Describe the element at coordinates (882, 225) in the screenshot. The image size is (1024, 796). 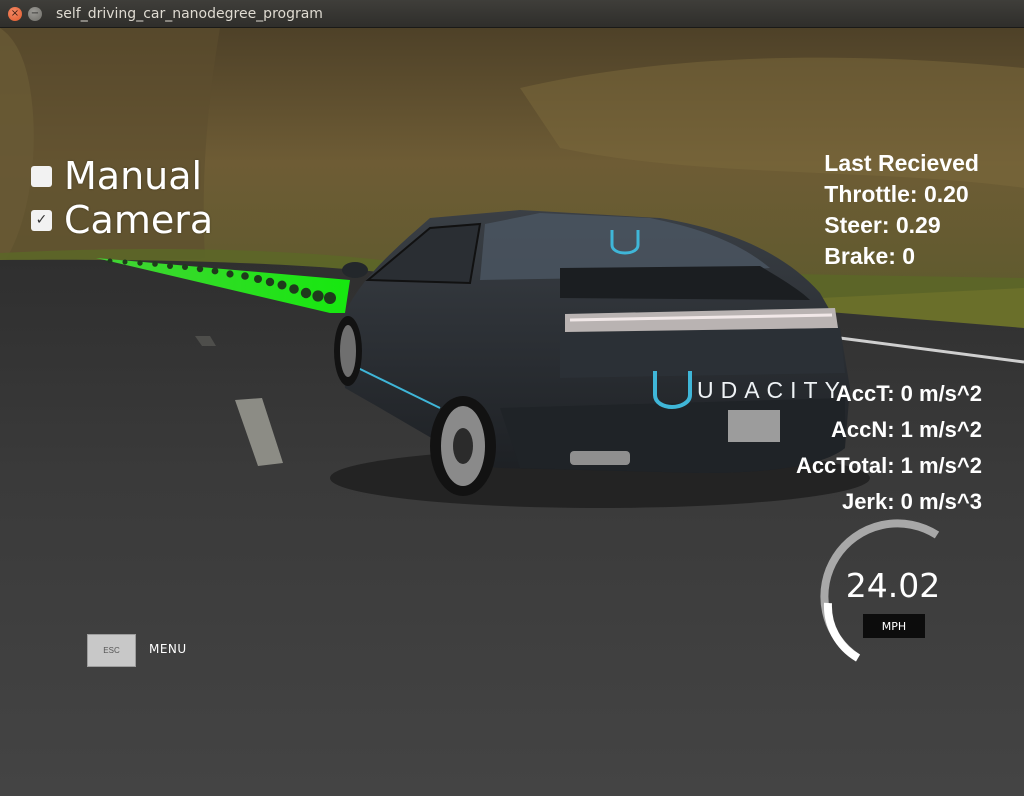
I see `steer-readout: Steer: 0.29` at that location.